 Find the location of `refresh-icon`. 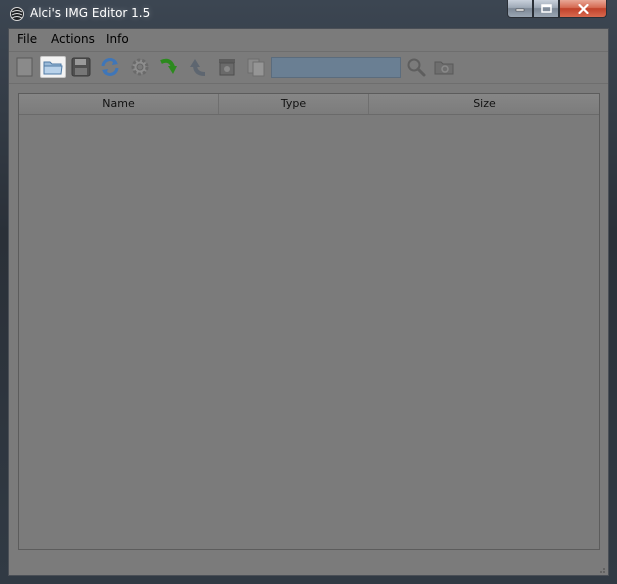

refresh-icon is located at coordinates (110, 67).